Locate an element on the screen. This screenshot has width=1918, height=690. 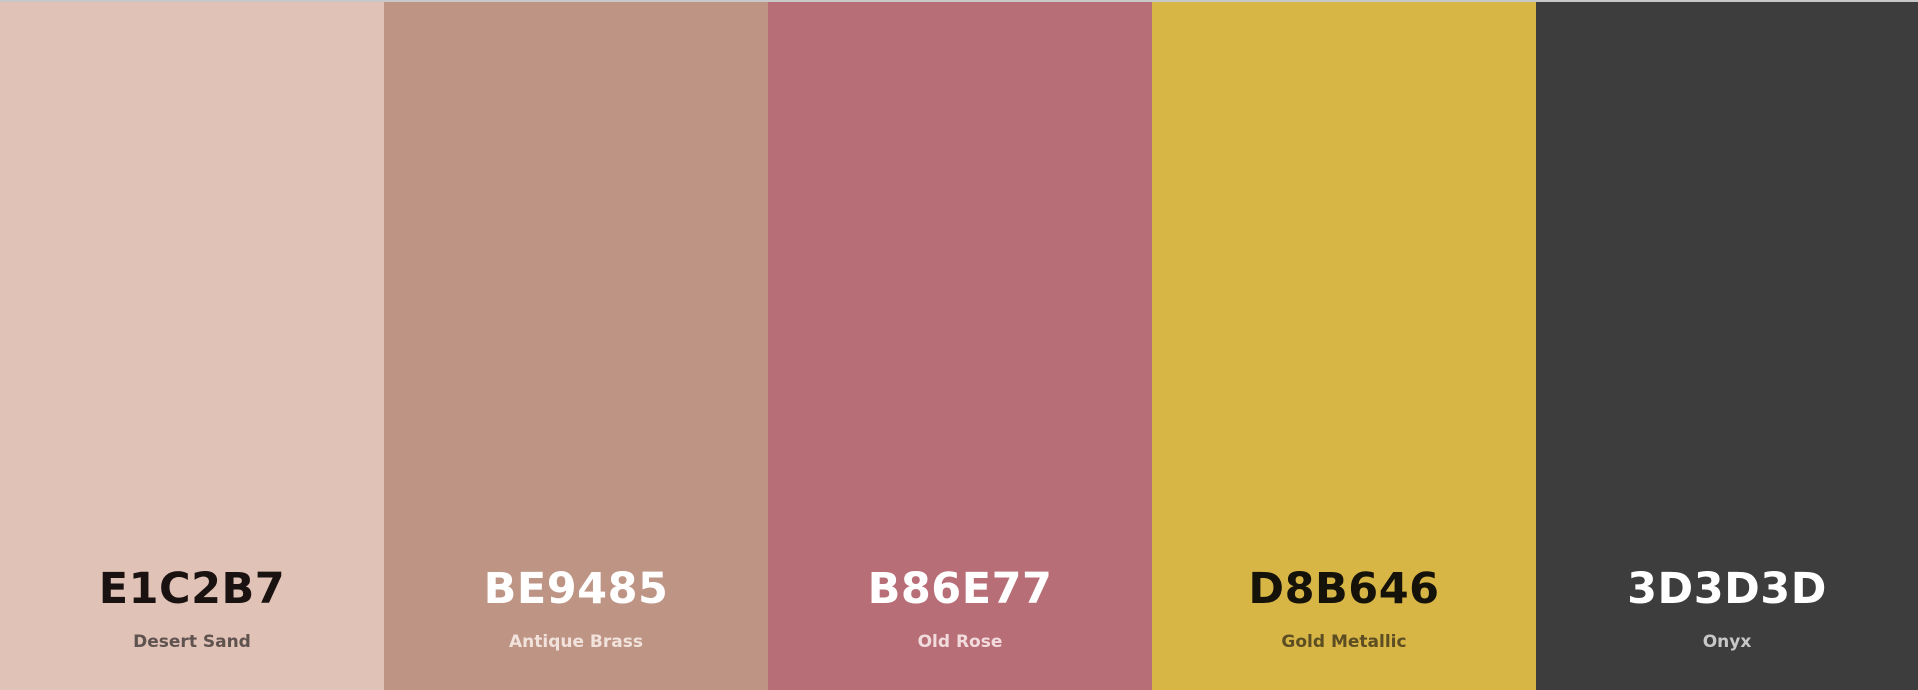
swatch-color-name: Old Rose is located at coordinates (960, 642).